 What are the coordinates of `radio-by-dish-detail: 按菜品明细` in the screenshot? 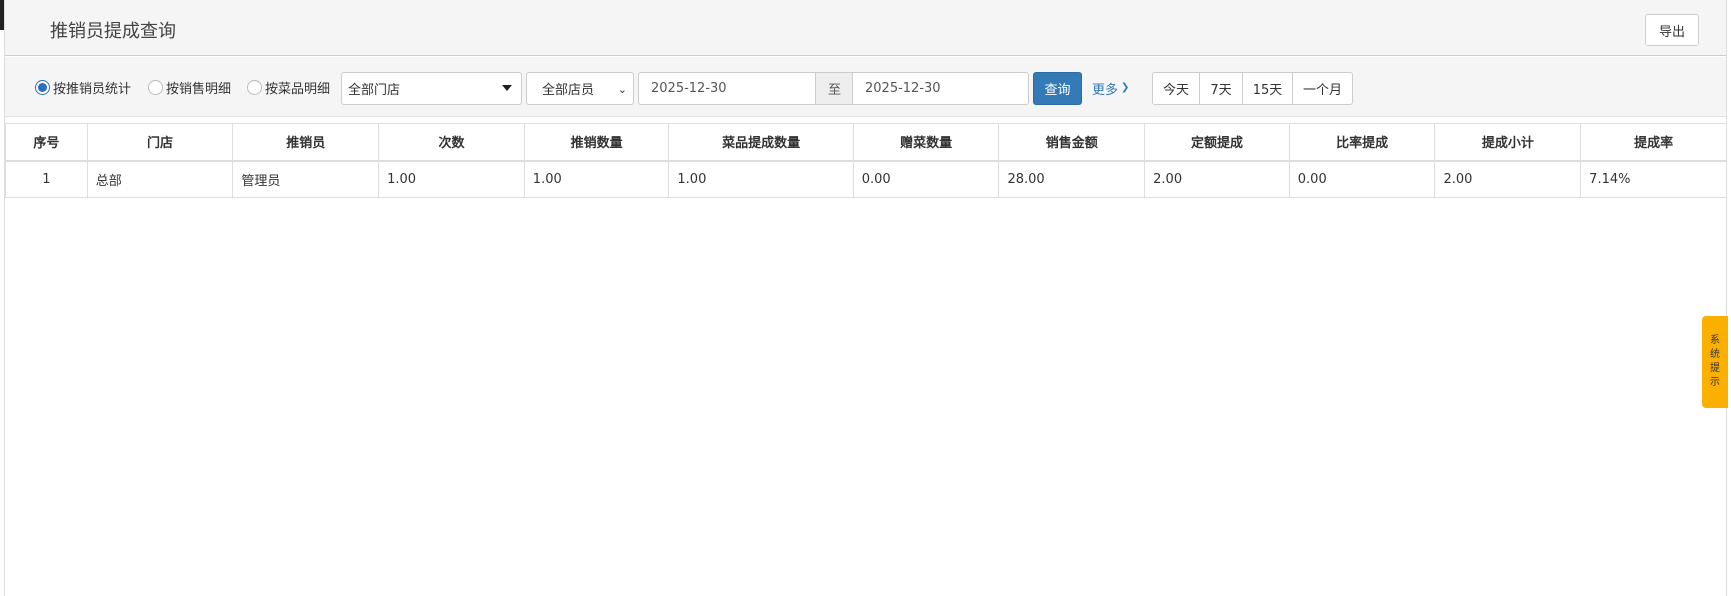 It's located at (288, 87).